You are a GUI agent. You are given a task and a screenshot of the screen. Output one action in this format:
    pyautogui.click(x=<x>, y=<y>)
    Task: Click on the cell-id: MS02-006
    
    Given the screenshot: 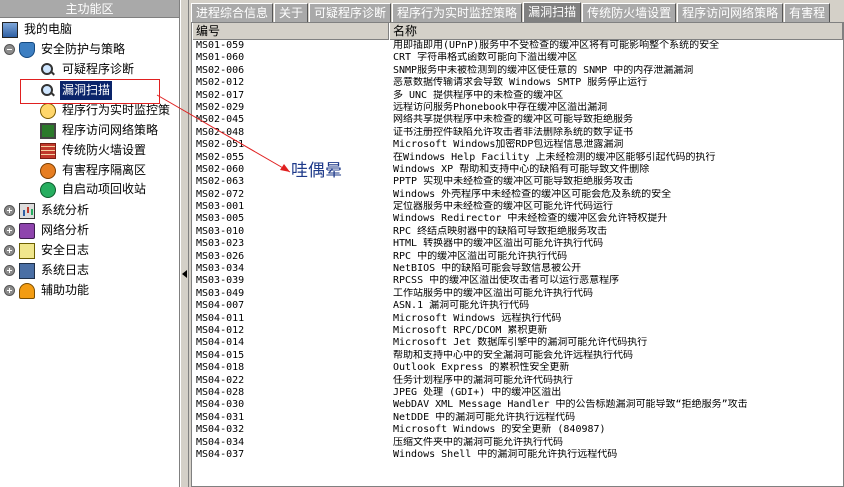 What is the action you would take?
    pyautogui.click(x=220, y=70)
    